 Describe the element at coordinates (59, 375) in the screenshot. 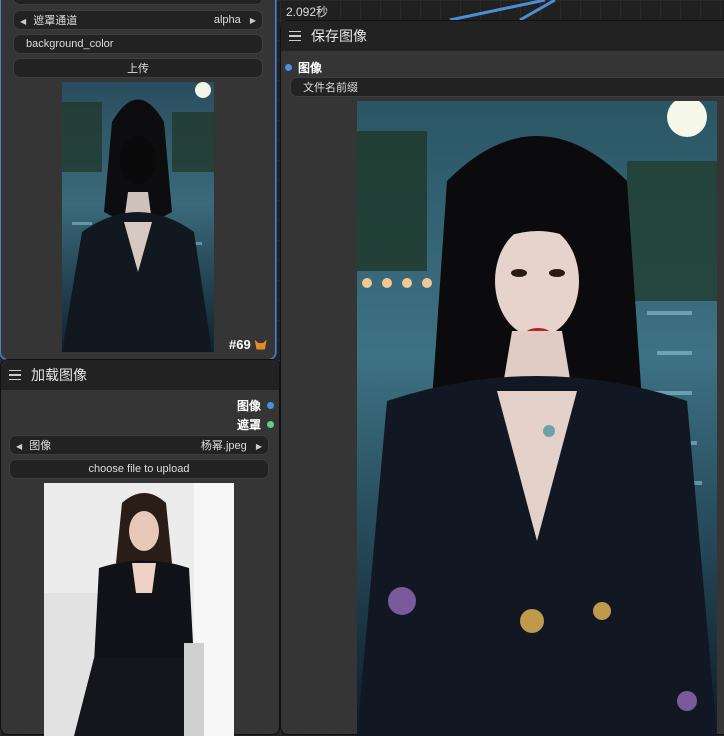

I see `load-image-title: 加载图像` at that location.